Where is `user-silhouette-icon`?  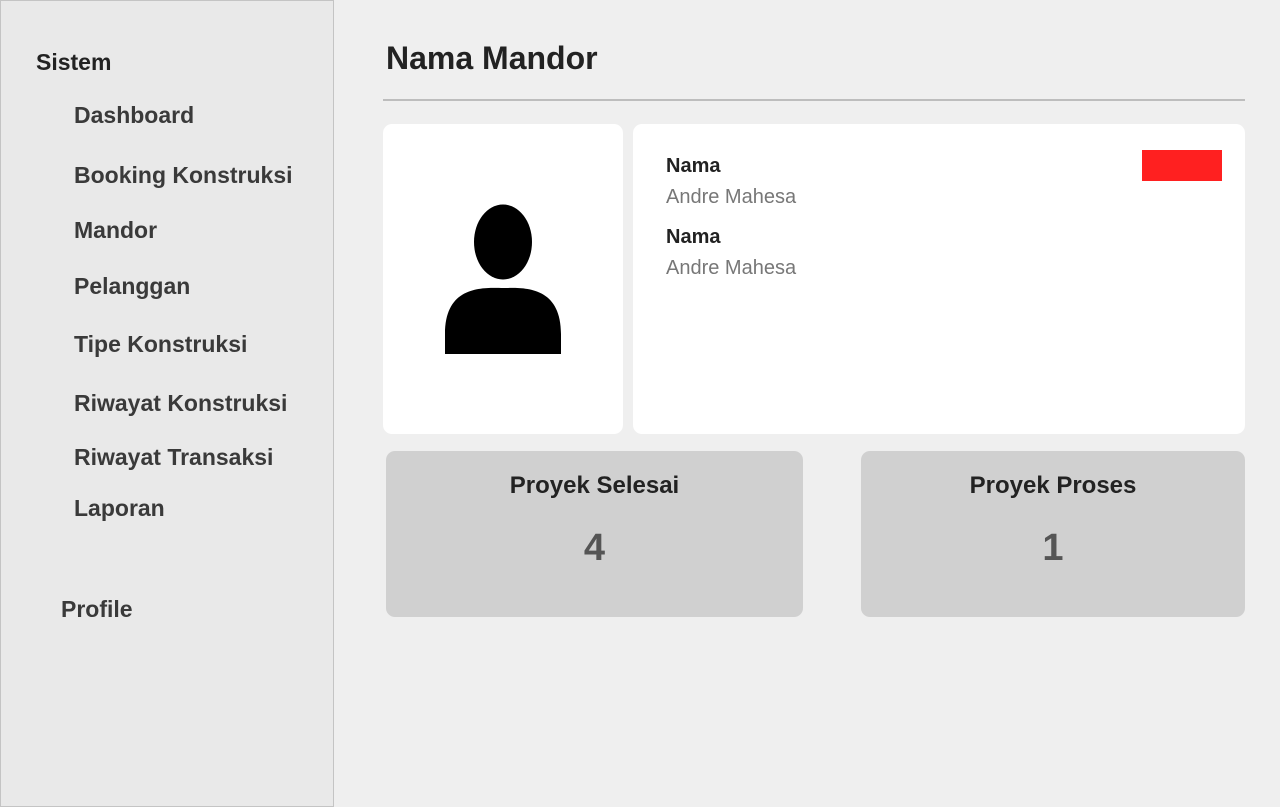 user-silhouette-icon is located at coordinates (503, 279).